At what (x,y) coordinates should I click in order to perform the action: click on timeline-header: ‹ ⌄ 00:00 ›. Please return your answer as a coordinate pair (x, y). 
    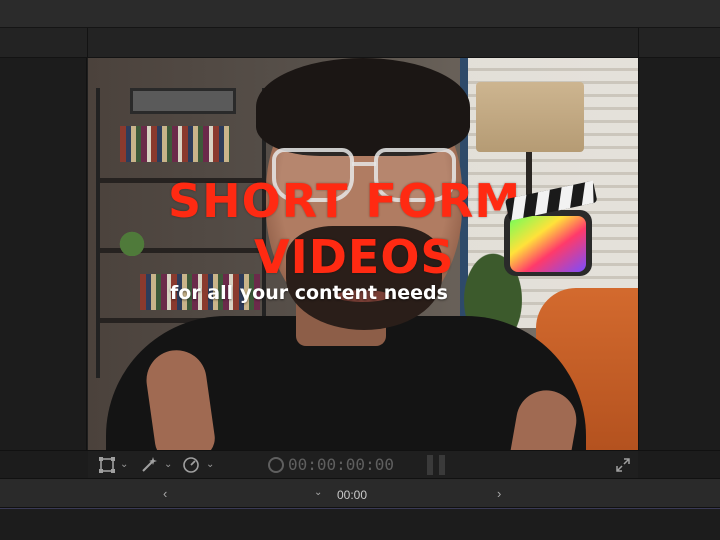
    Looking at the image, I should click on (360, 493).